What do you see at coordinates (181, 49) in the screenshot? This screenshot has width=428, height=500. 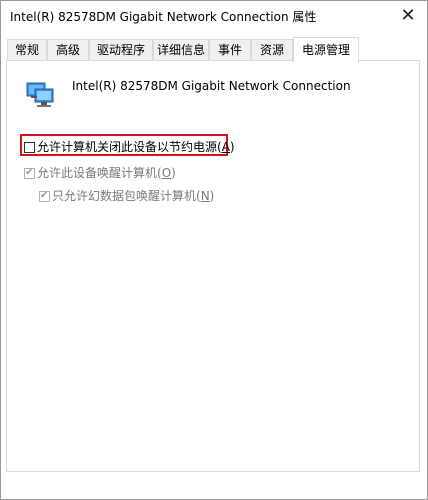 I see `tab-details: 详细信息` at bounding box center [181, 49].